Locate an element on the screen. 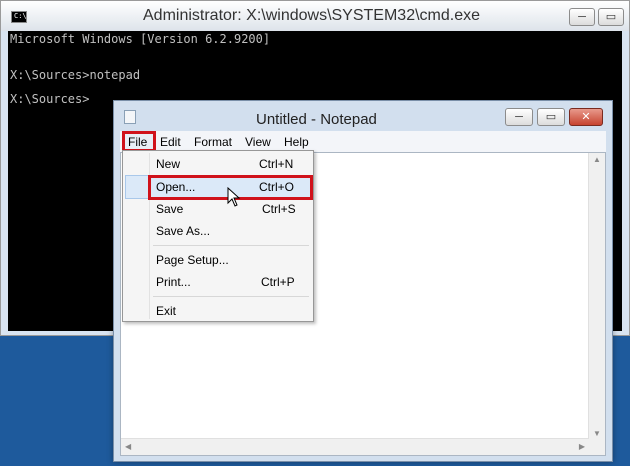 The height and width of the screenshot is (466, 630). scroll-down-icon: ▼ is located at coordinates (597, 433).